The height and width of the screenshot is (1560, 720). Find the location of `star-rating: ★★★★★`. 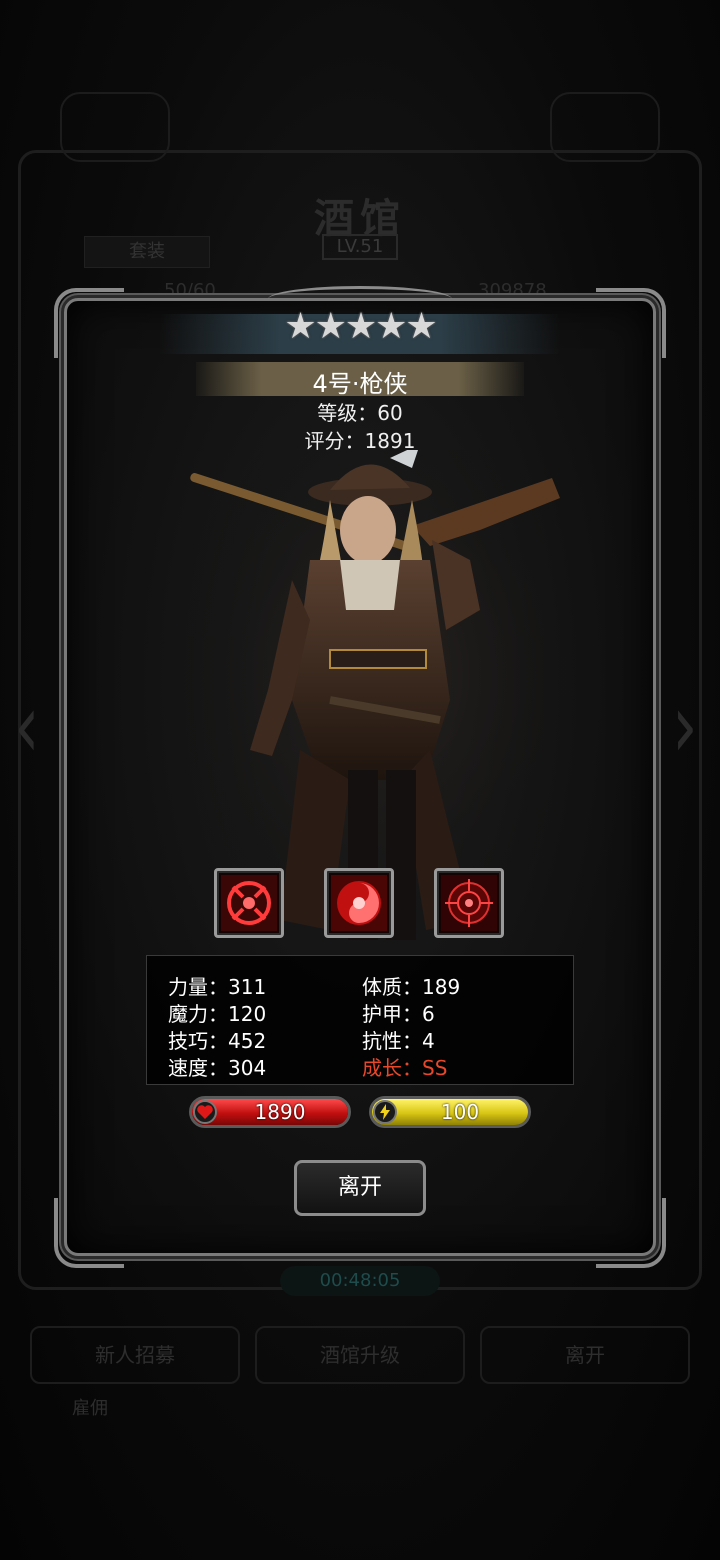

star-rating: ★★★★★ is located at coordinates (360, 326).